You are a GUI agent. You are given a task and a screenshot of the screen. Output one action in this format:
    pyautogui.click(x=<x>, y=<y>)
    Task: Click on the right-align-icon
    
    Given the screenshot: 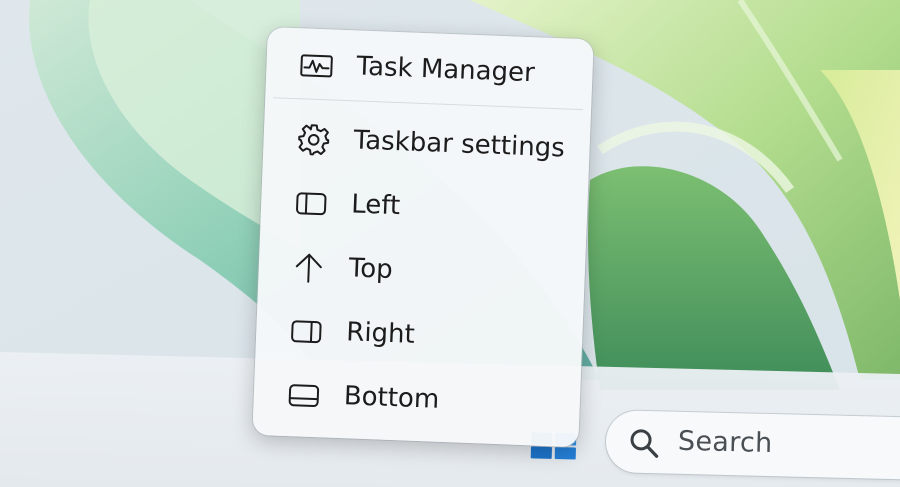 What is the action you would take?
    pyautogui.click(x=306, y=332)
    